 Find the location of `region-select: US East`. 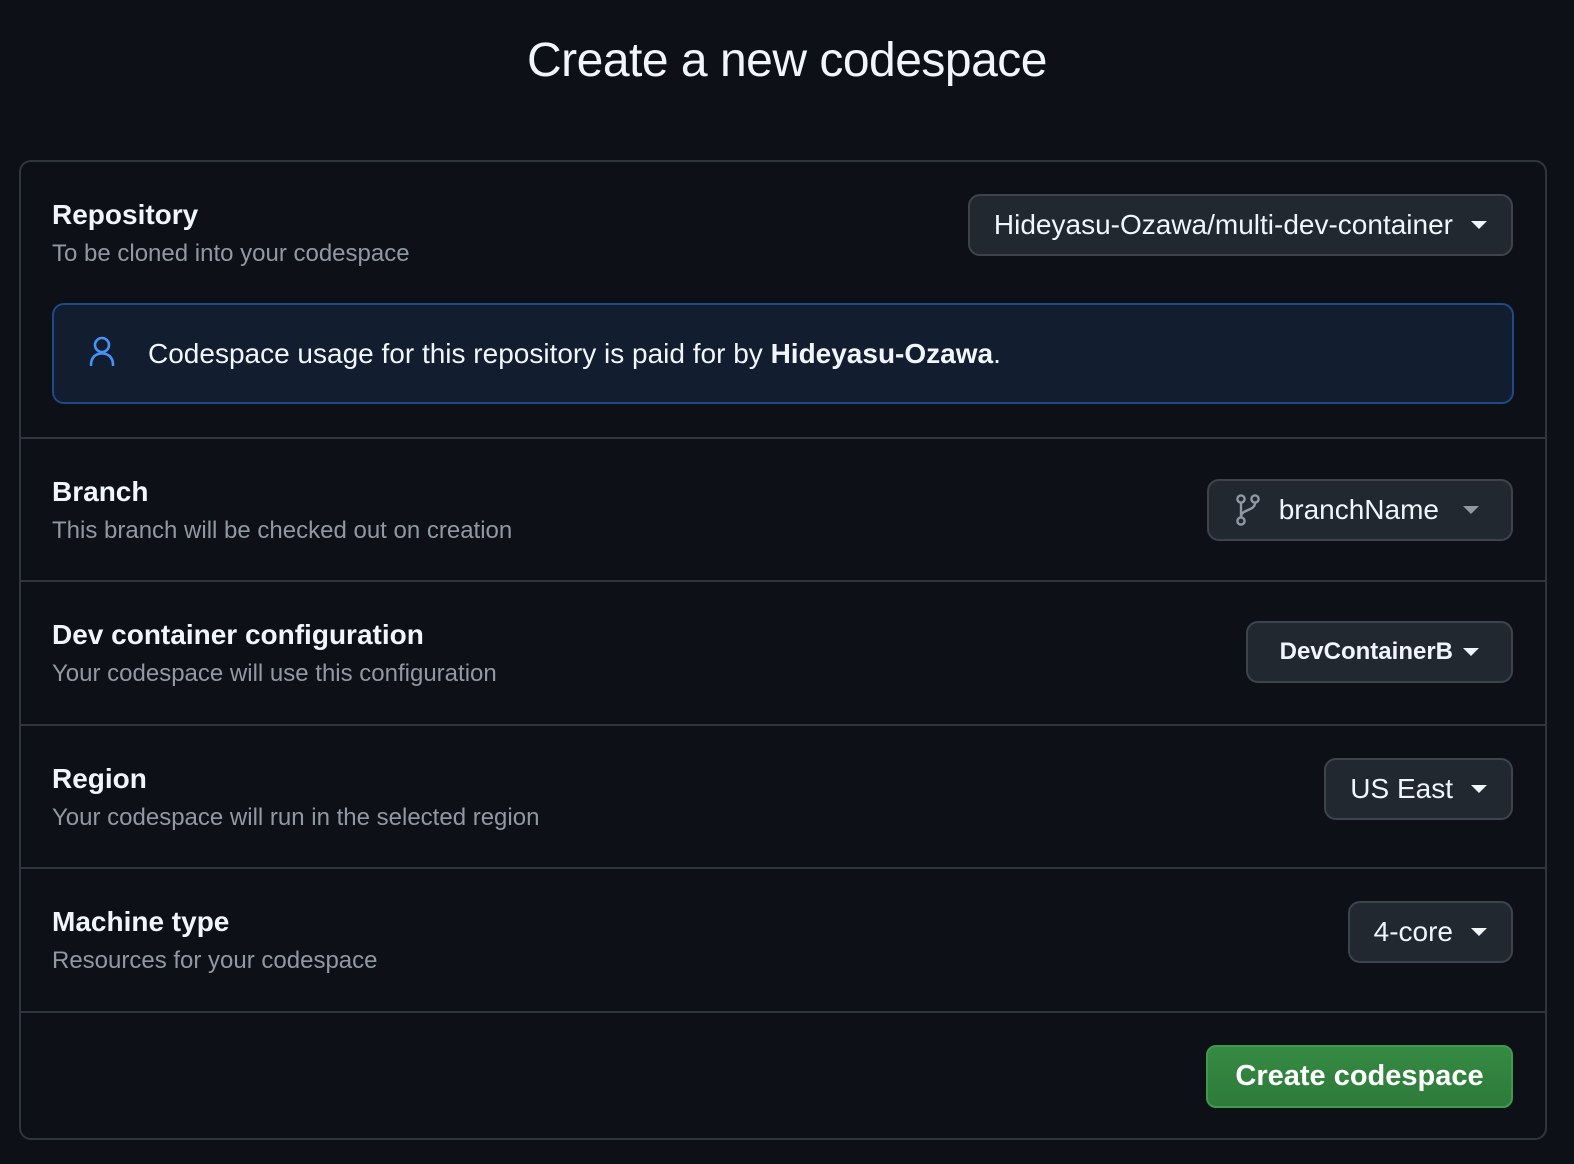

region-select: US East is located at coordinates (1418, 789).